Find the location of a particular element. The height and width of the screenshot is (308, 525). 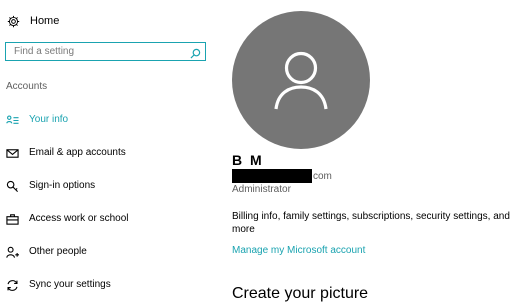

sync-icon is located at coordinates (12, 285).